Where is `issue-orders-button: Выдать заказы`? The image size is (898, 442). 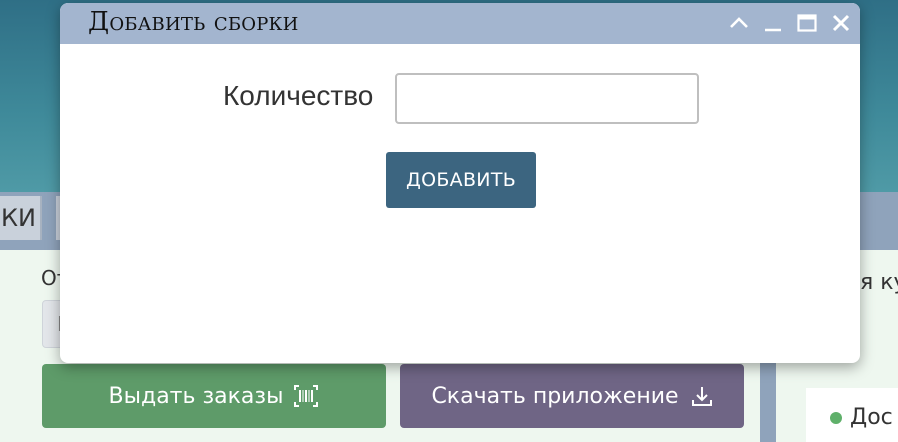
issue-orders-button: Выдать заказы is located at coordinates (214, 396).